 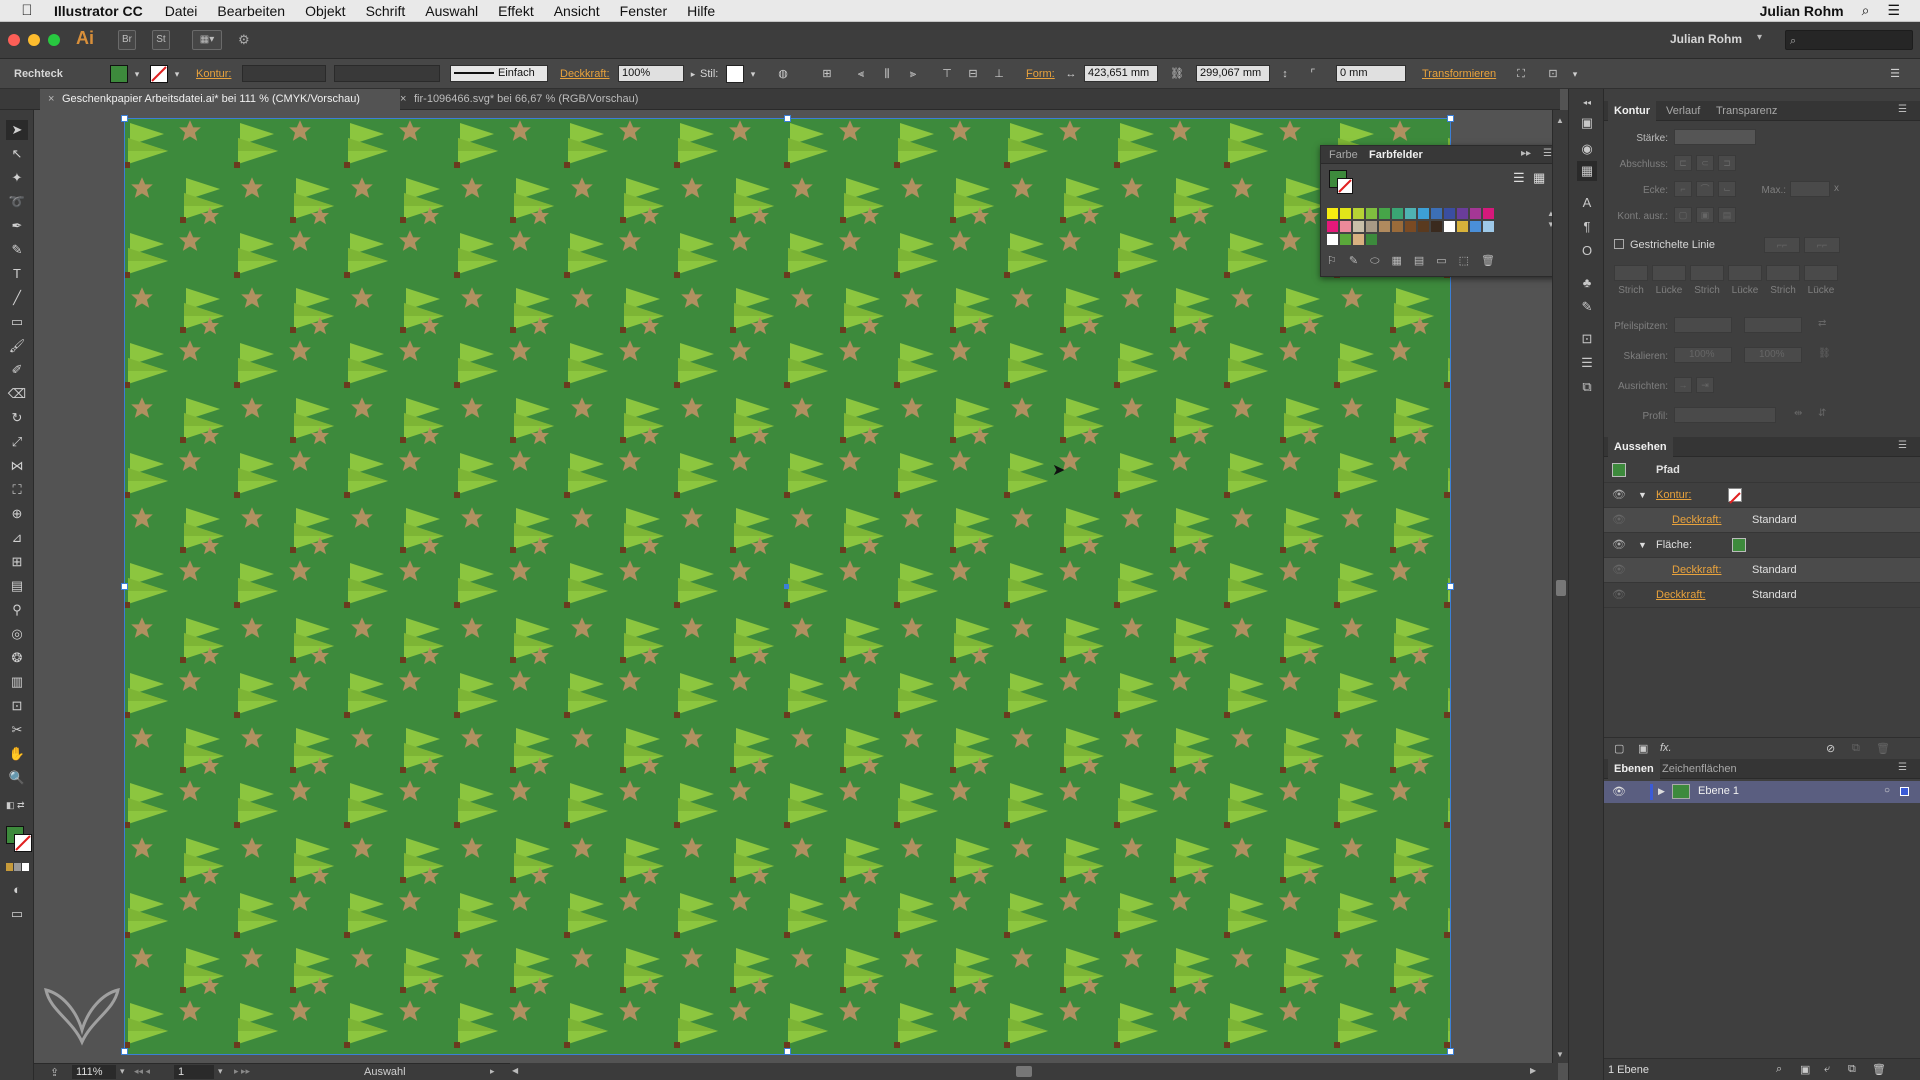 I want to click on zoom-tool-icon: 🔍, so click(x=17, y=778).